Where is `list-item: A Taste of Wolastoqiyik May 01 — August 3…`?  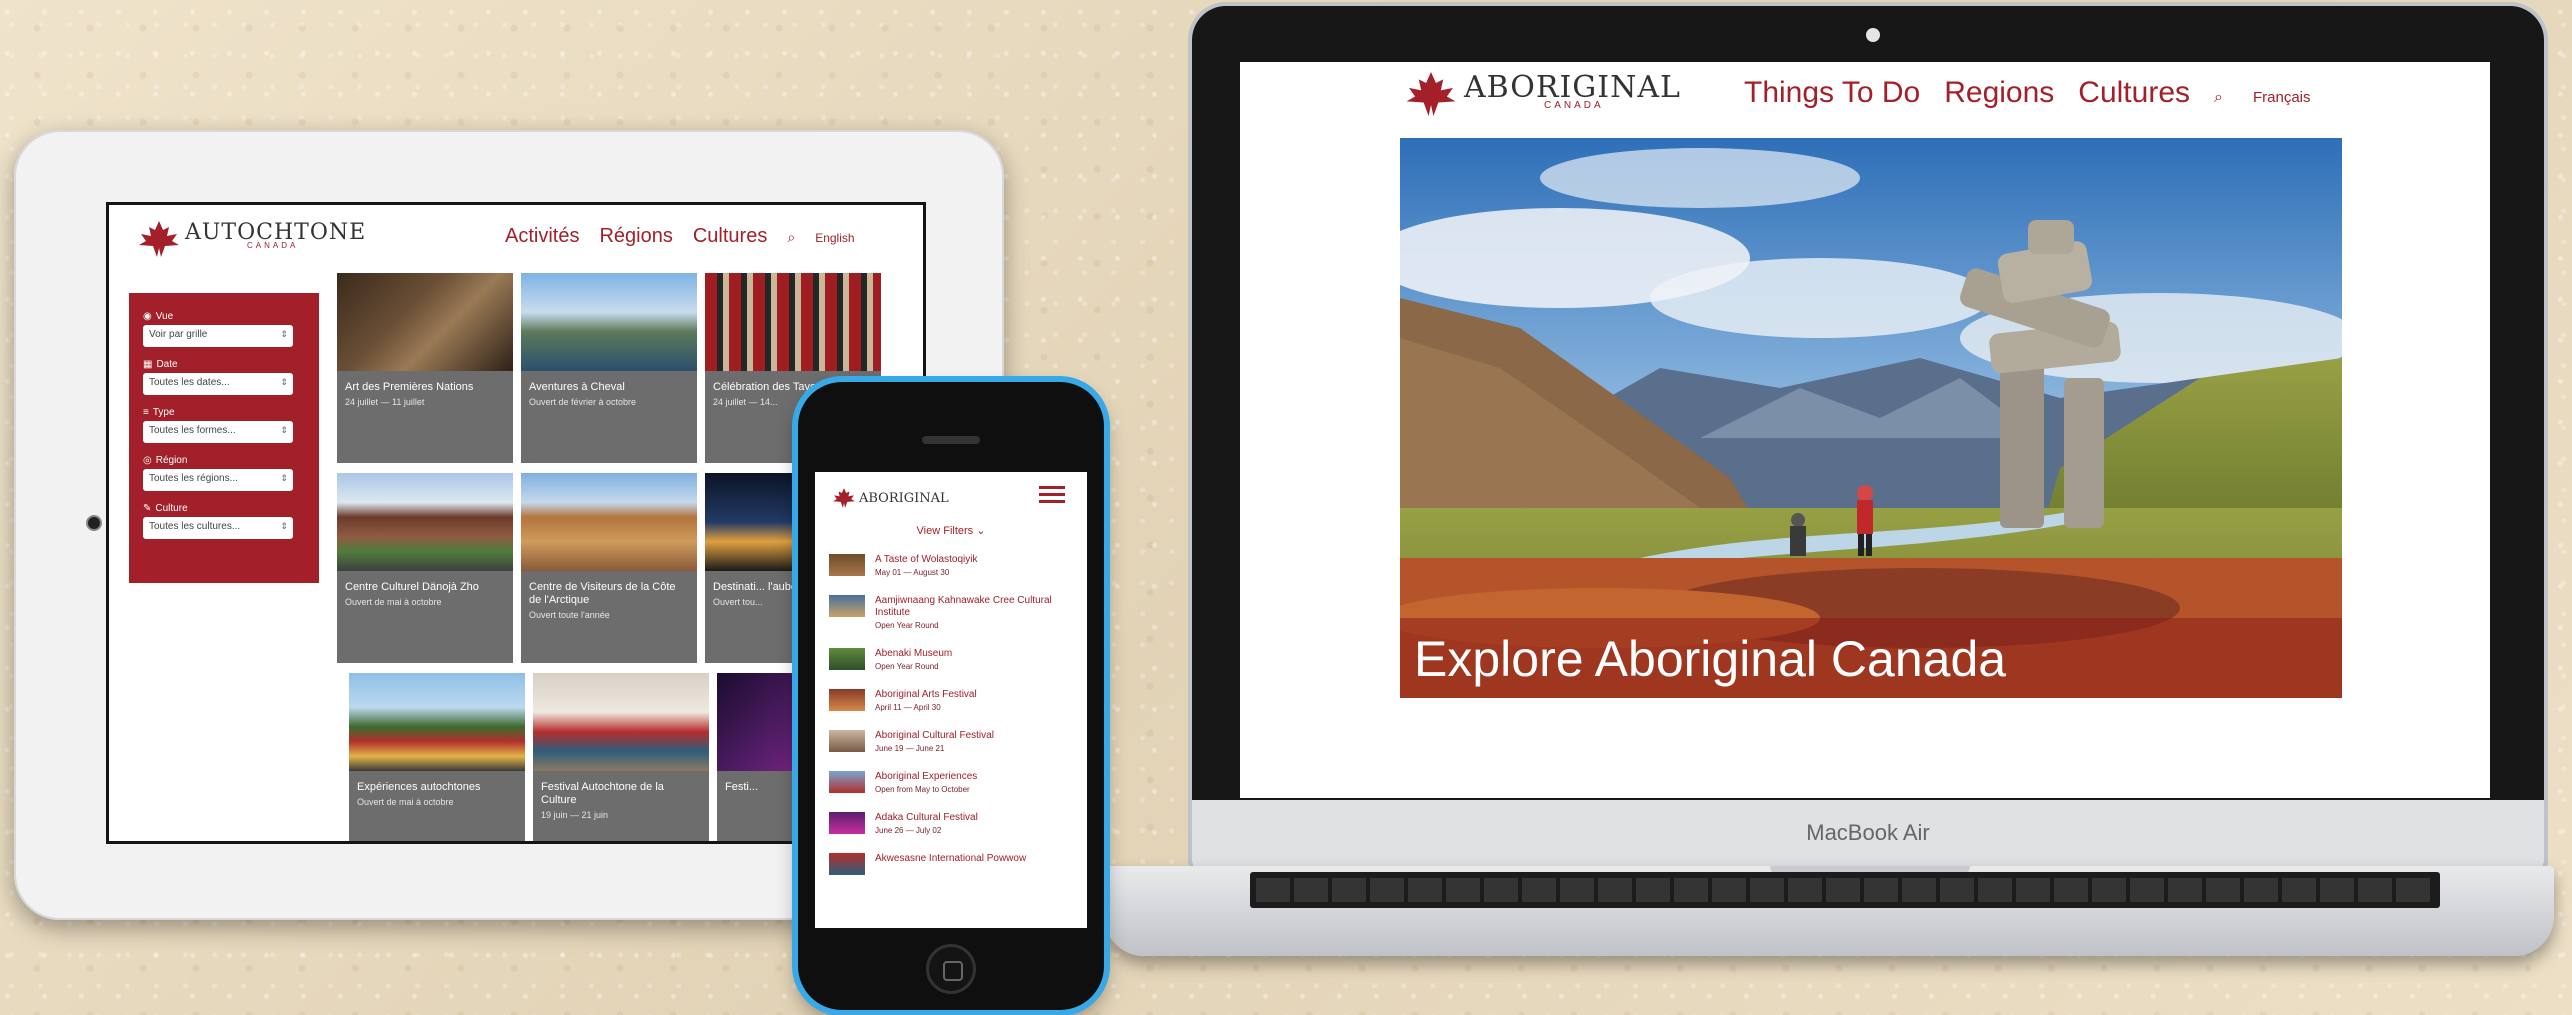 list-item: A Taste of Wolastoqiyik May 01 — August 3… is located at coordinates (954, 565).